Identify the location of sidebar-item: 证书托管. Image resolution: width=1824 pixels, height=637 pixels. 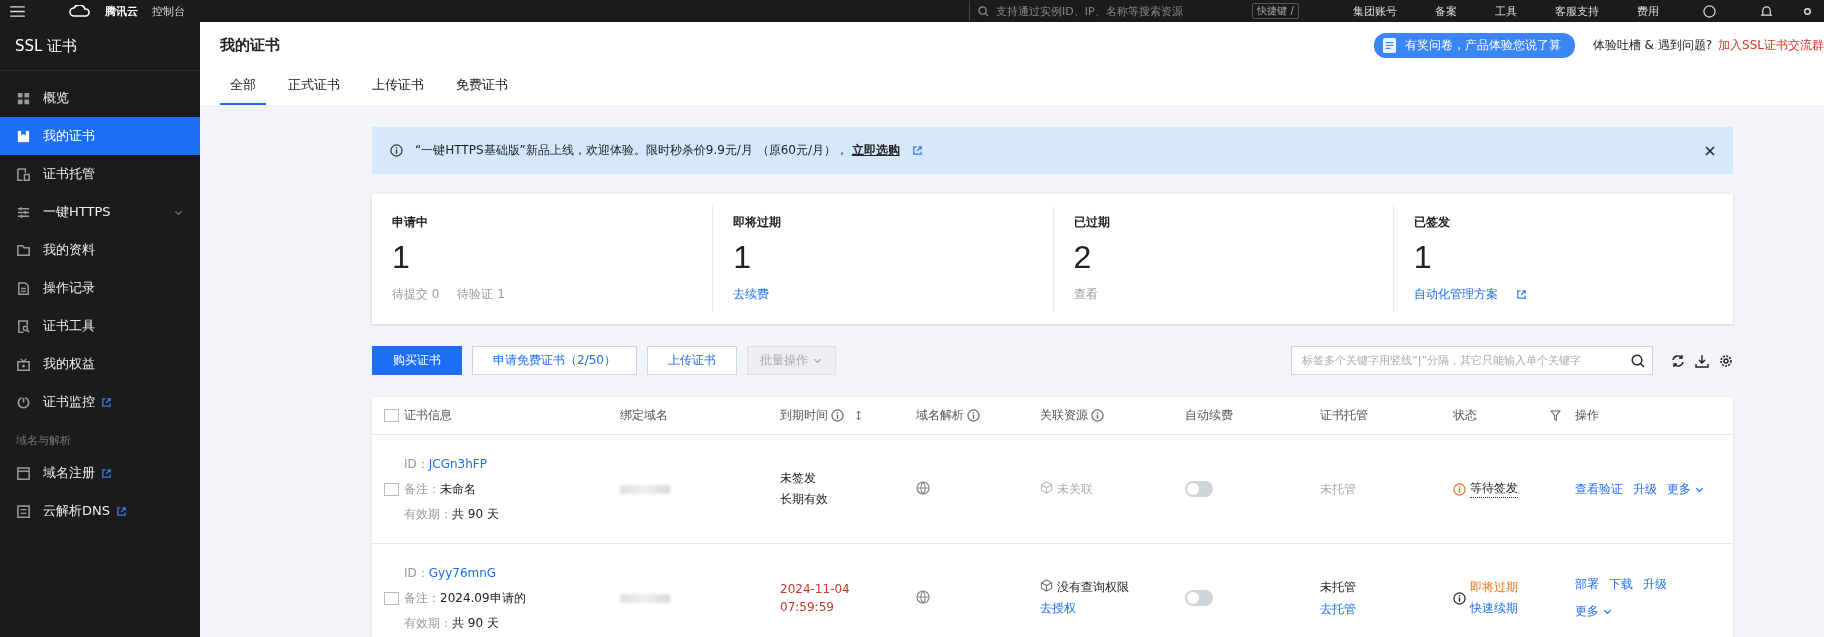
(100, 174).